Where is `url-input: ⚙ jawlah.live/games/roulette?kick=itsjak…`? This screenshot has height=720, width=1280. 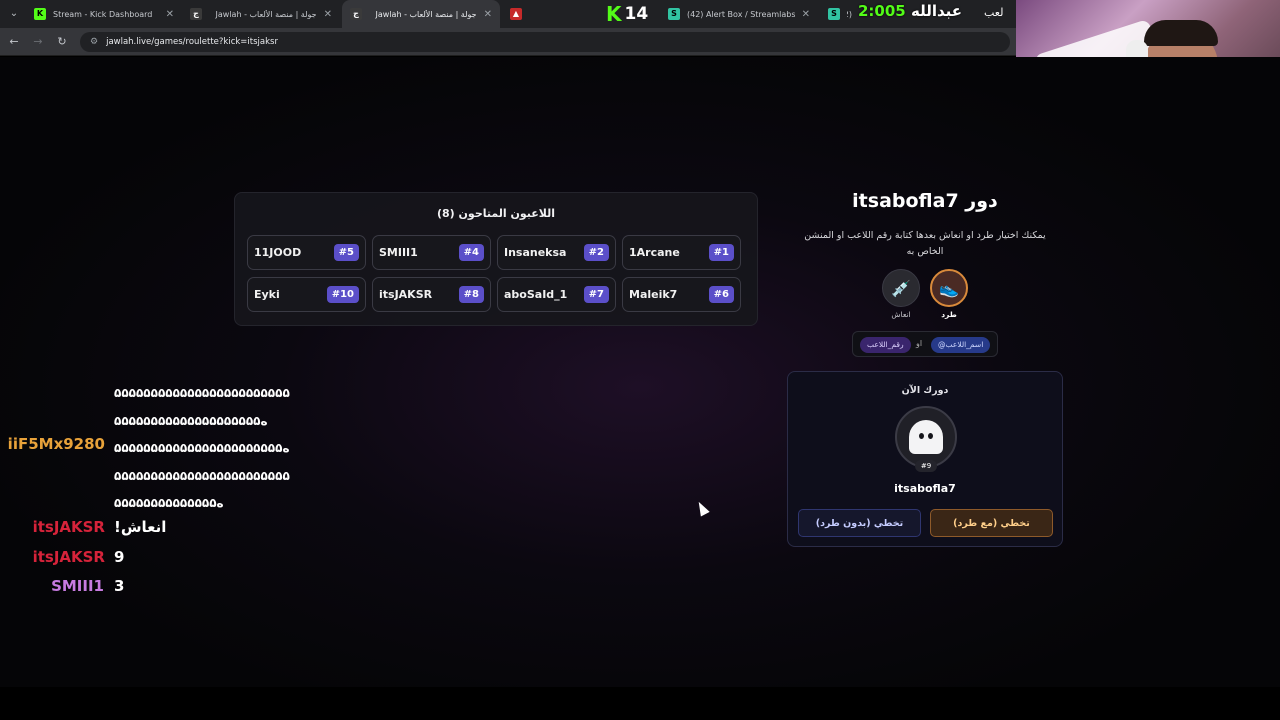 url-input: ⚙ jawlah.live/games/roulette?kick=itsjak… is located at coordinates (545, 42).